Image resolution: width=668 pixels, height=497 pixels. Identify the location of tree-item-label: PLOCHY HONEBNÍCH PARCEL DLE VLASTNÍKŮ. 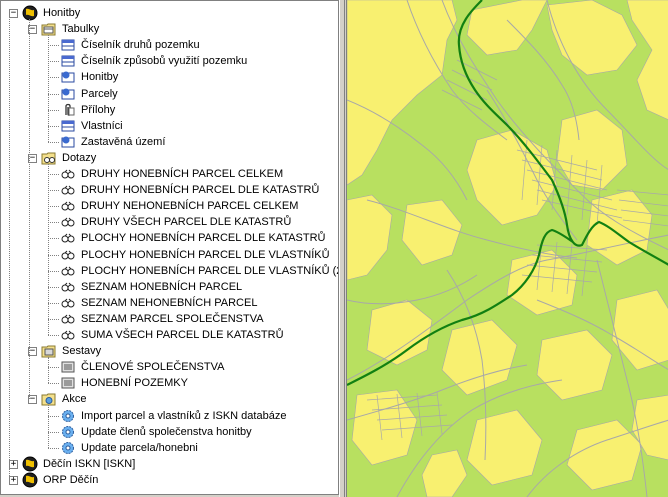
(205, 254).